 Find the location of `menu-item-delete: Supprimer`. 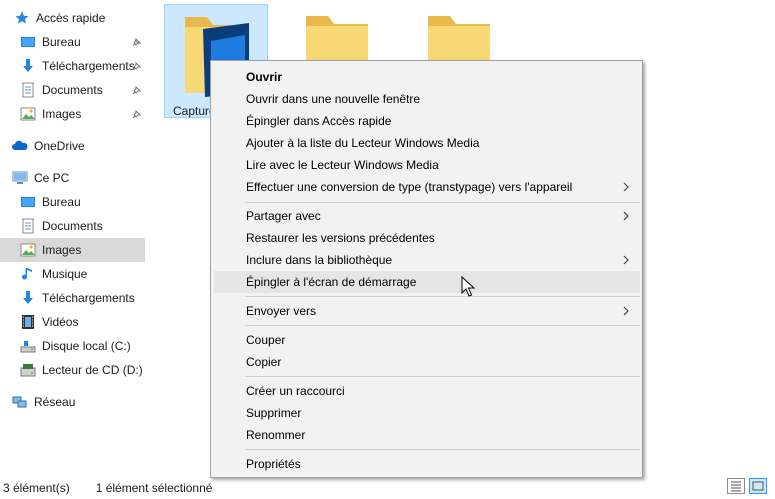

menu-item-delete: Supprimer is located at coordinates (427, 413).